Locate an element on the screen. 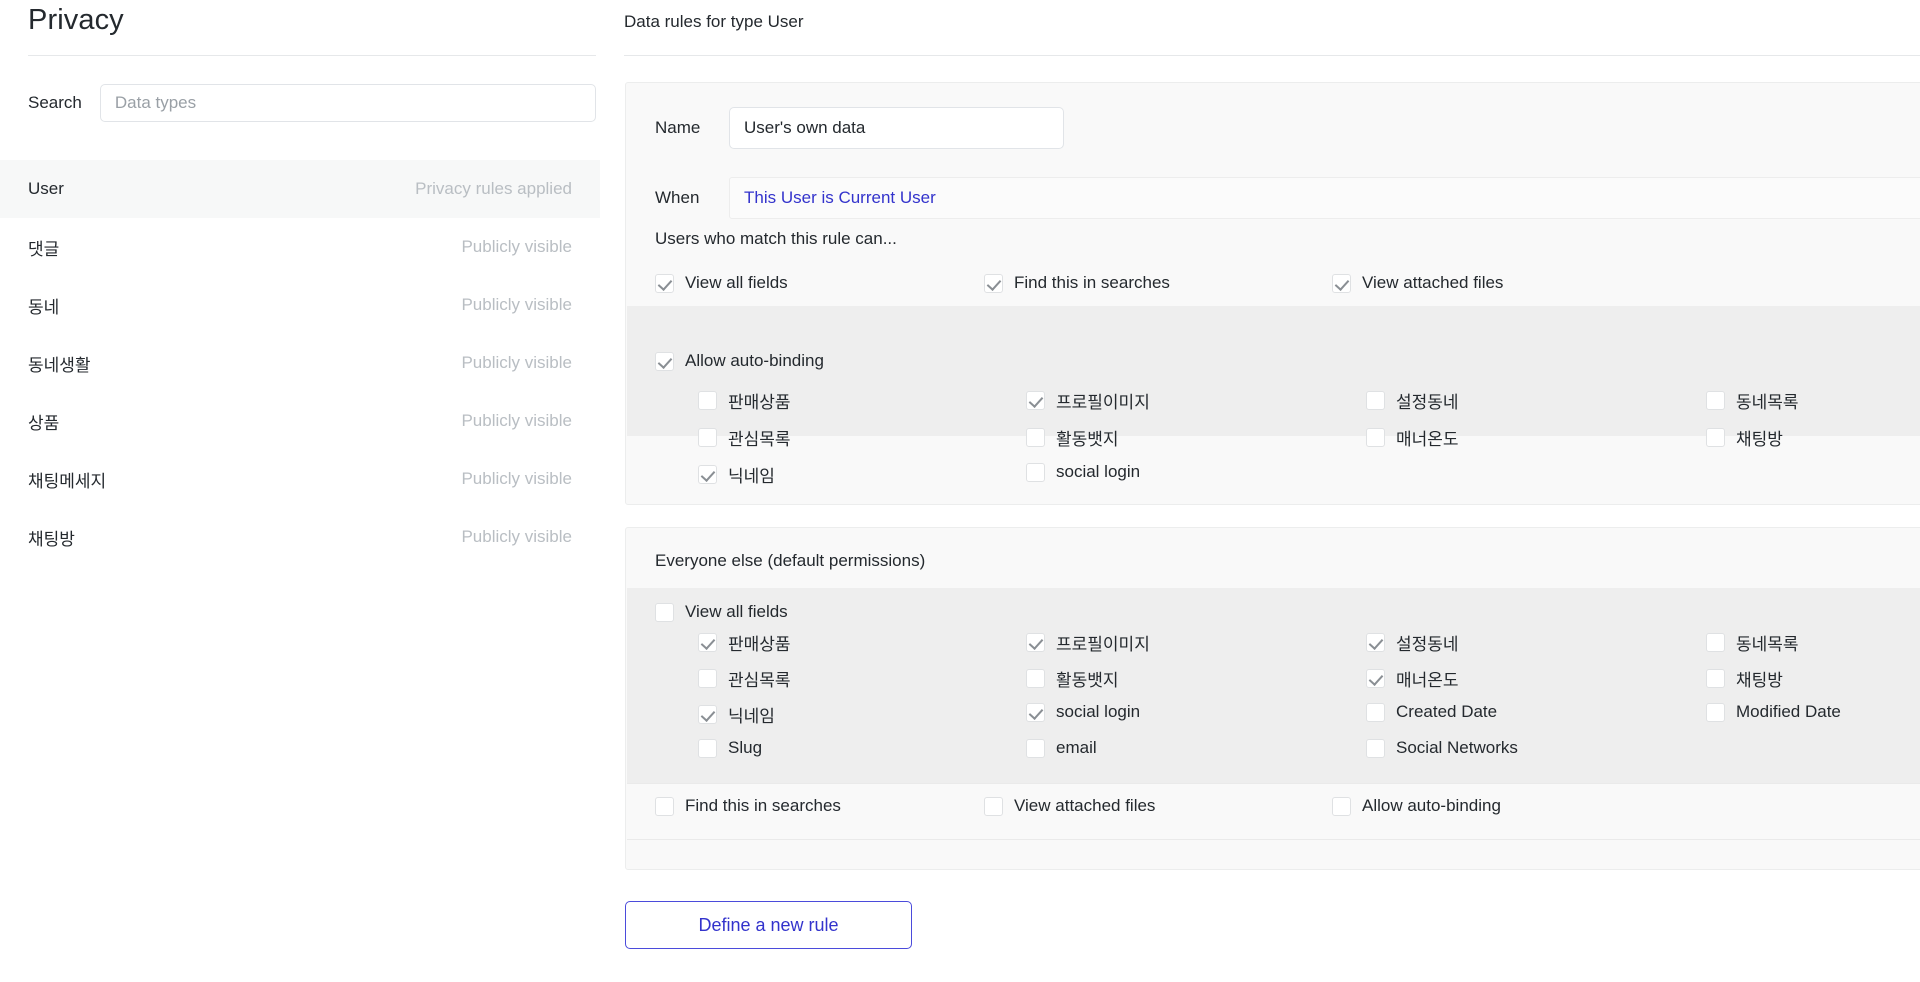 The width and height of the screenshot is (1920, 982). rule-name-input is located at coordinates (896, 128).